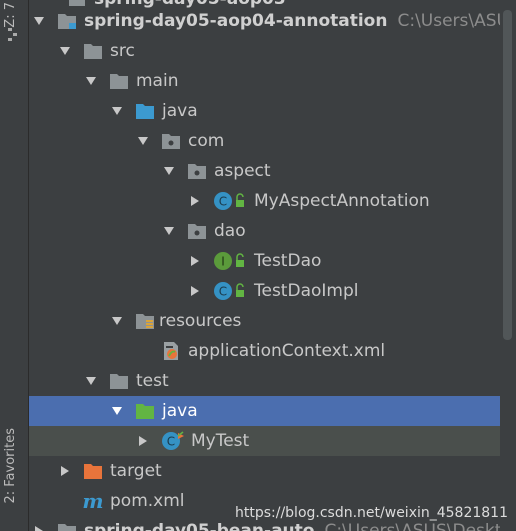  What do you see at coordinates (272, 231) in the screenshot?
I see `tree-row-dao: dao` at bounding box center [272, 231].